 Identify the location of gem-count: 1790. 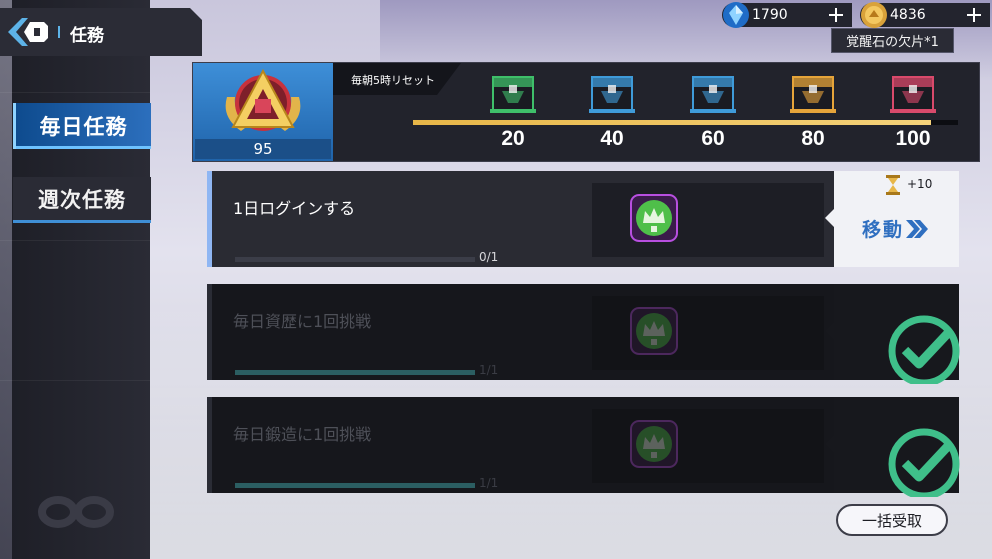
(770, 15).